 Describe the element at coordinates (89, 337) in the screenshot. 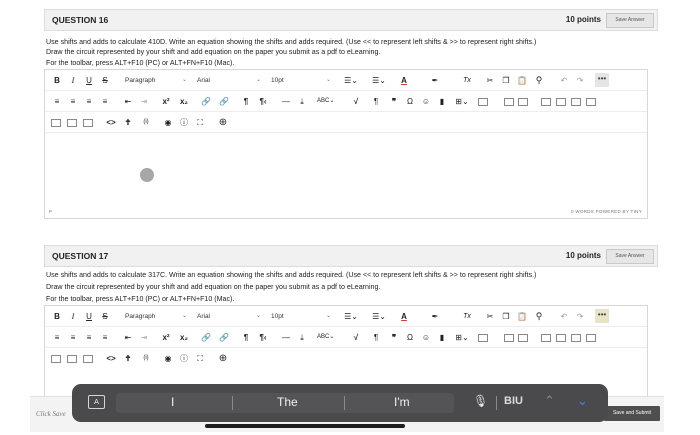

I see `align-right-icon: ≡` at that location.